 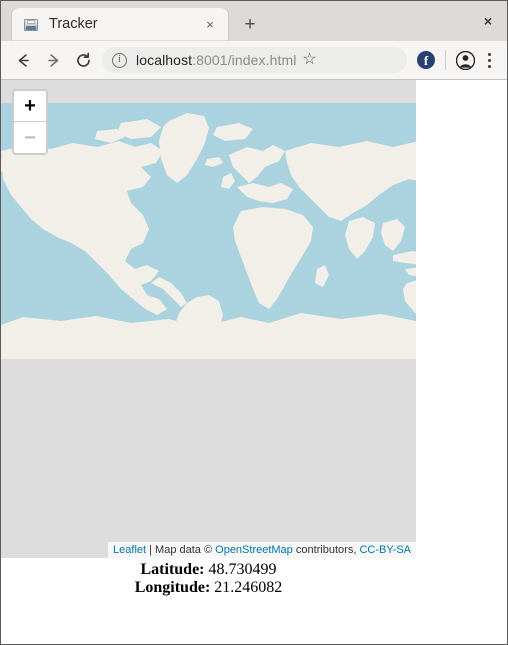 What do you see at coordinates (465, 60) in the screenshot?
I see `account-avatar-icon` at bounding box center [465, 60].